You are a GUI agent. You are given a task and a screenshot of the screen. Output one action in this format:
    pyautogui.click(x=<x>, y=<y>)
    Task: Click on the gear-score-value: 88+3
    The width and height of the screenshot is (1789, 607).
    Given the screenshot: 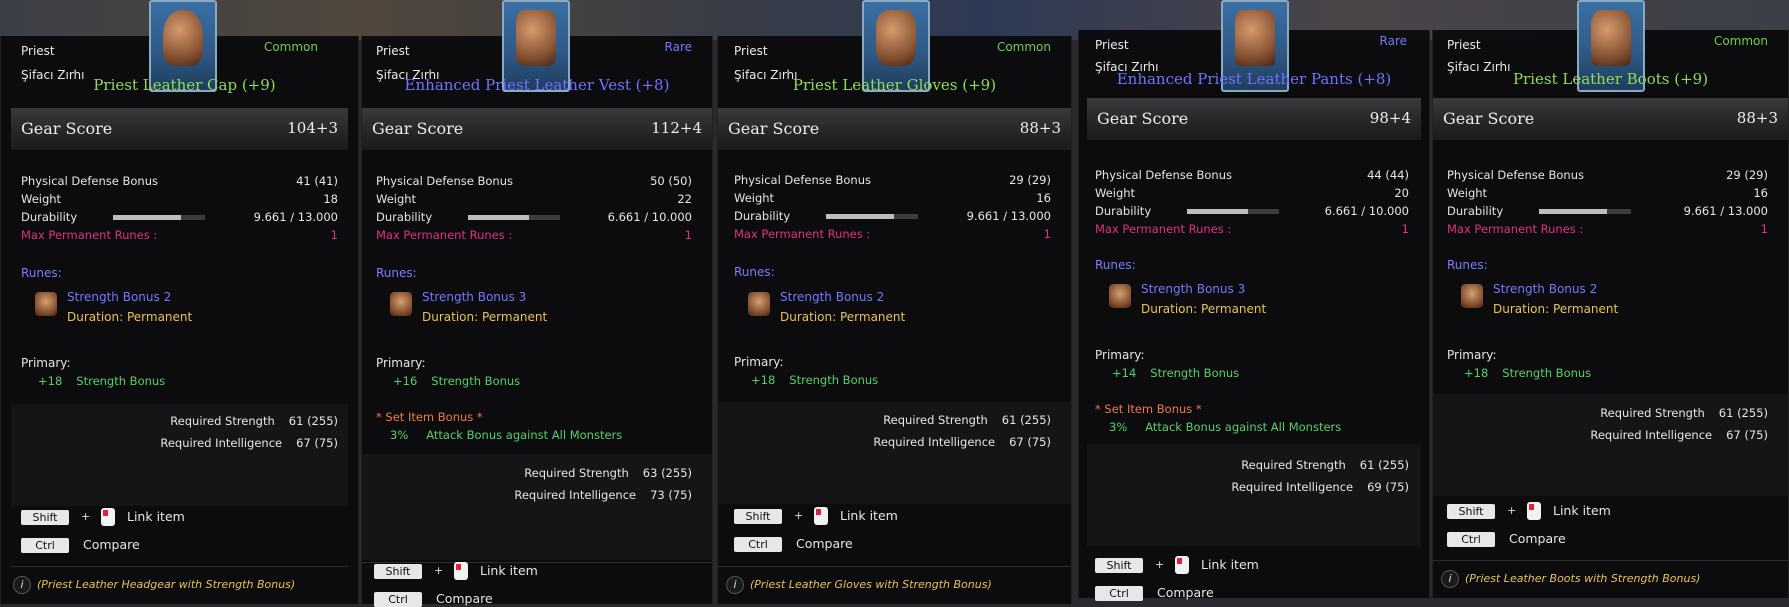 What is the action you would take?
    pyautogui.click(x=1040, y=128)
    